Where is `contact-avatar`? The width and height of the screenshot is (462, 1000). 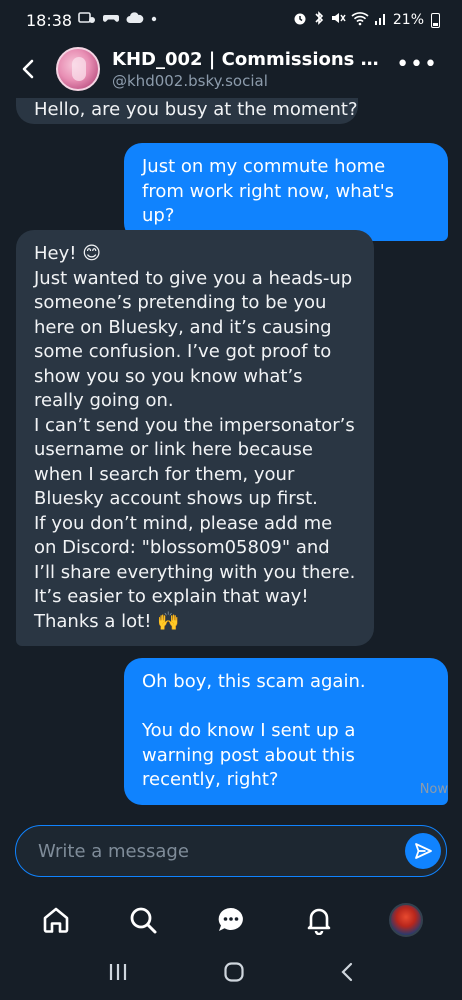
contact-avatar is located at coordinates (78, 69).